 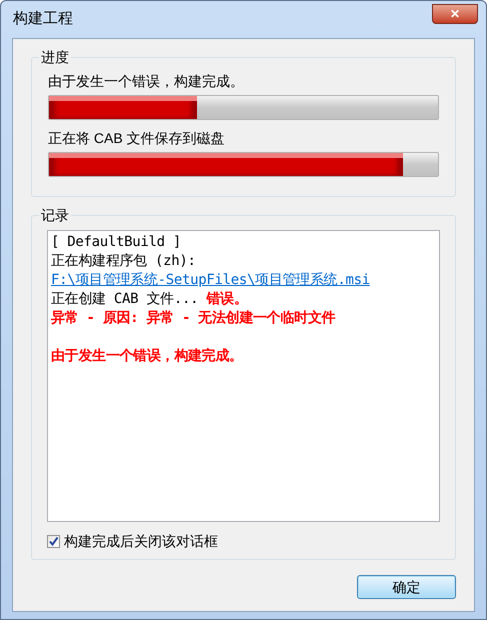 I want to click on log-line: [ DefaultBuild ], so click(x=116, y=242).